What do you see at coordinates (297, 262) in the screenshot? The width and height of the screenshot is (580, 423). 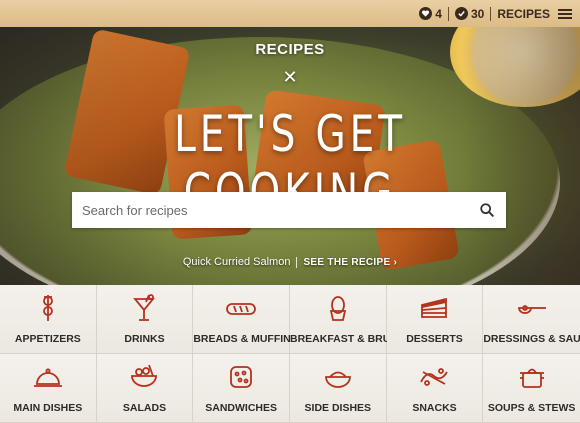 I see `caption-separator` at bounding box center [297, 262].